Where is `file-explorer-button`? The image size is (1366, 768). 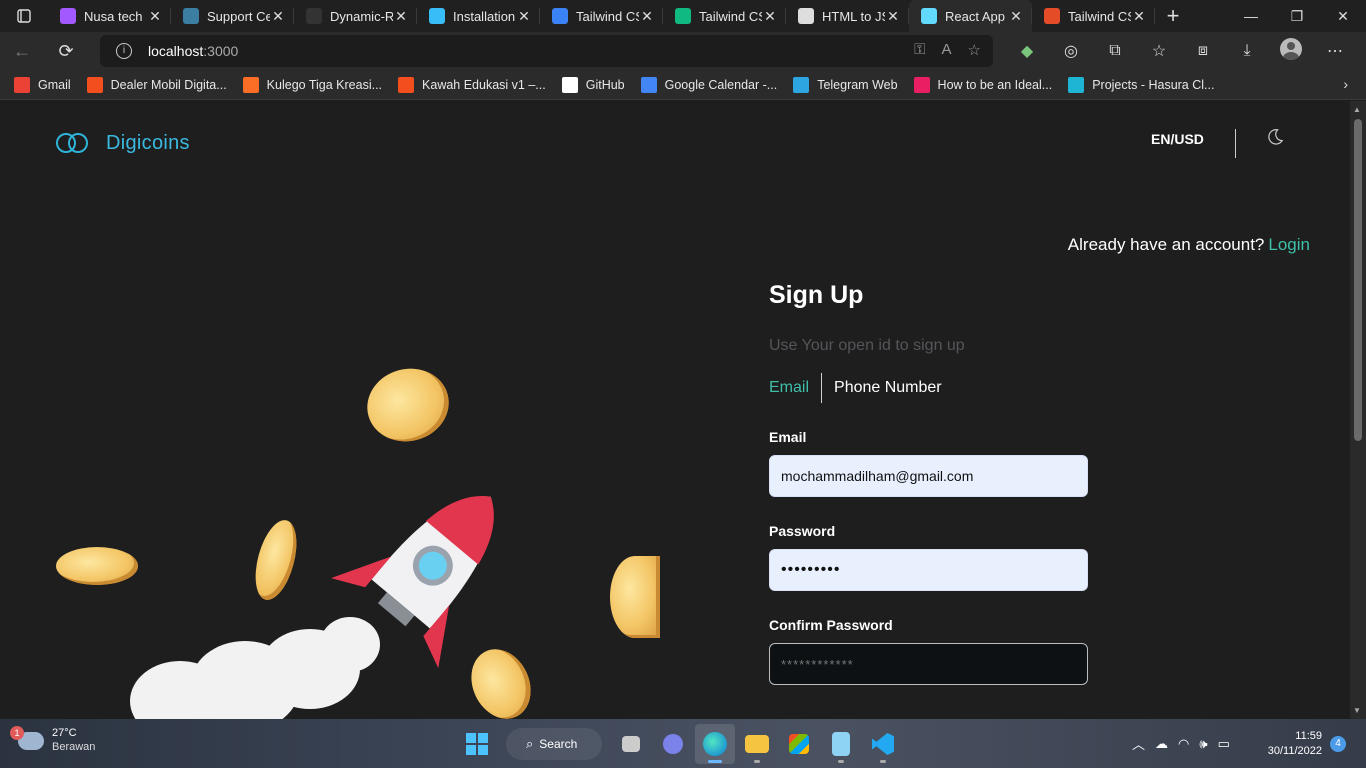 file-explorer-button is located at coordinates (757, 744).